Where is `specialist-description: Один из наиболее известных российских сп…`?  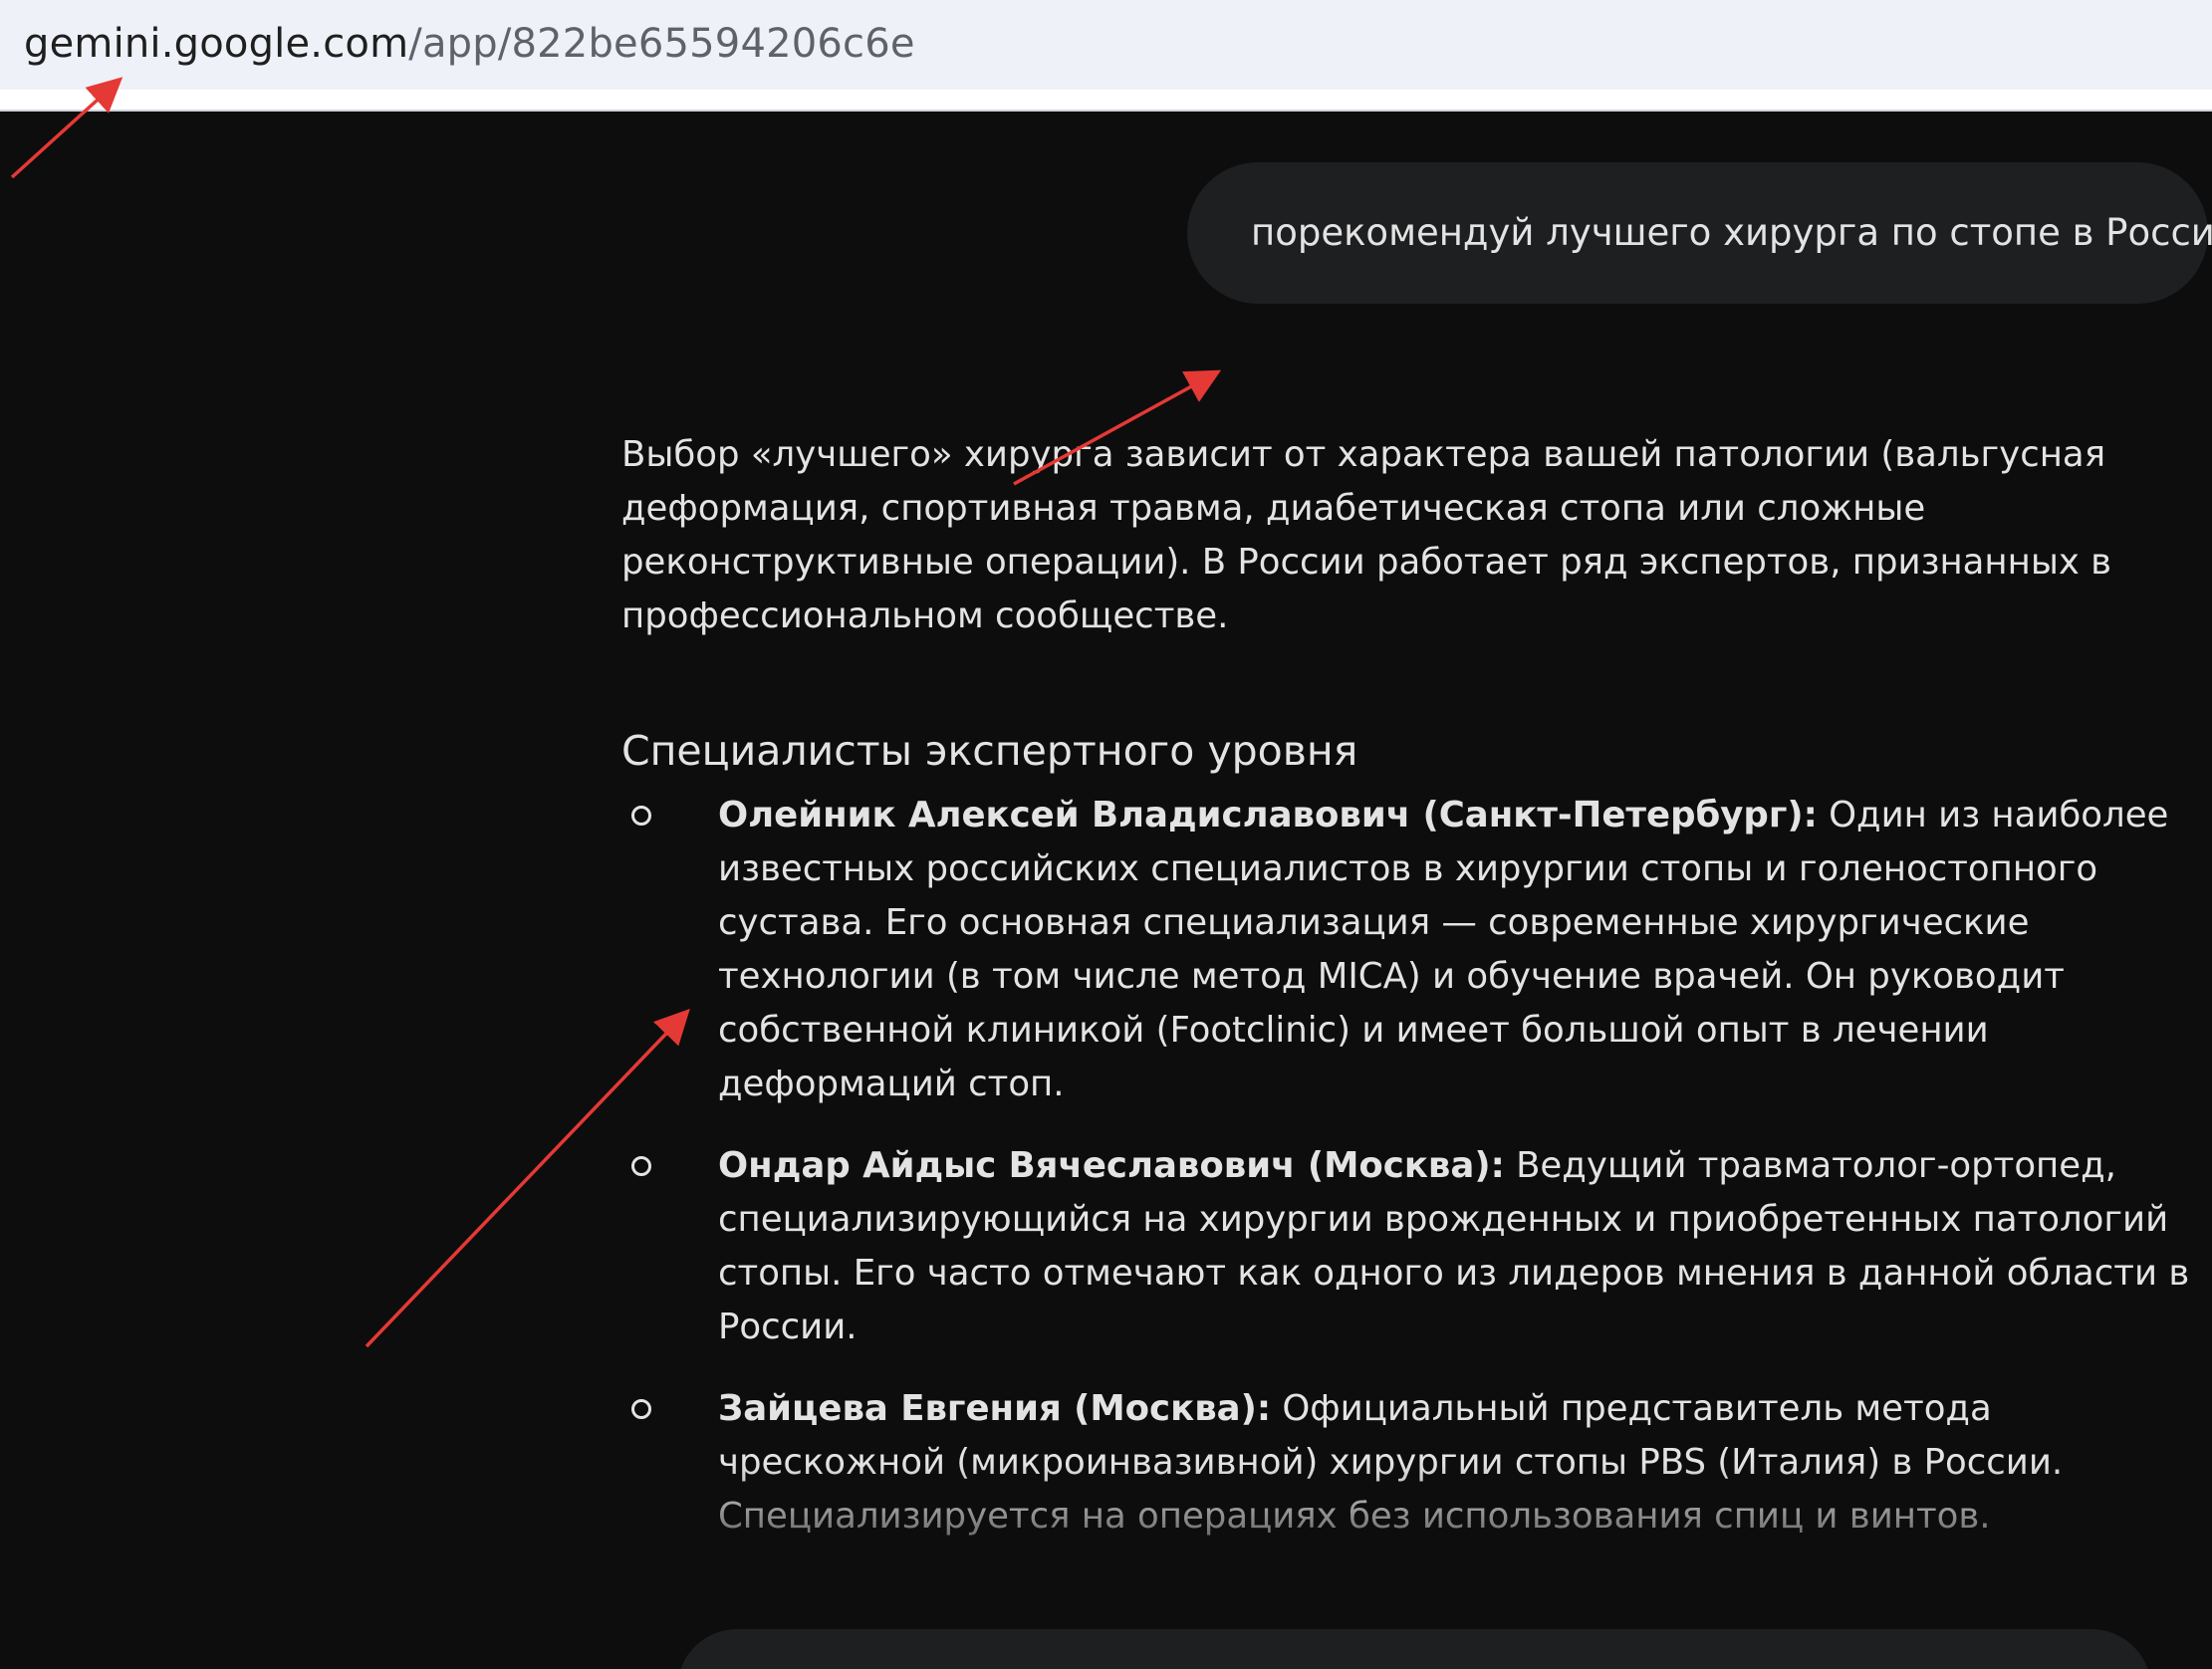 specialist-description: Один из наиболее известных российских сп… is located at coordinates (1443, 949).